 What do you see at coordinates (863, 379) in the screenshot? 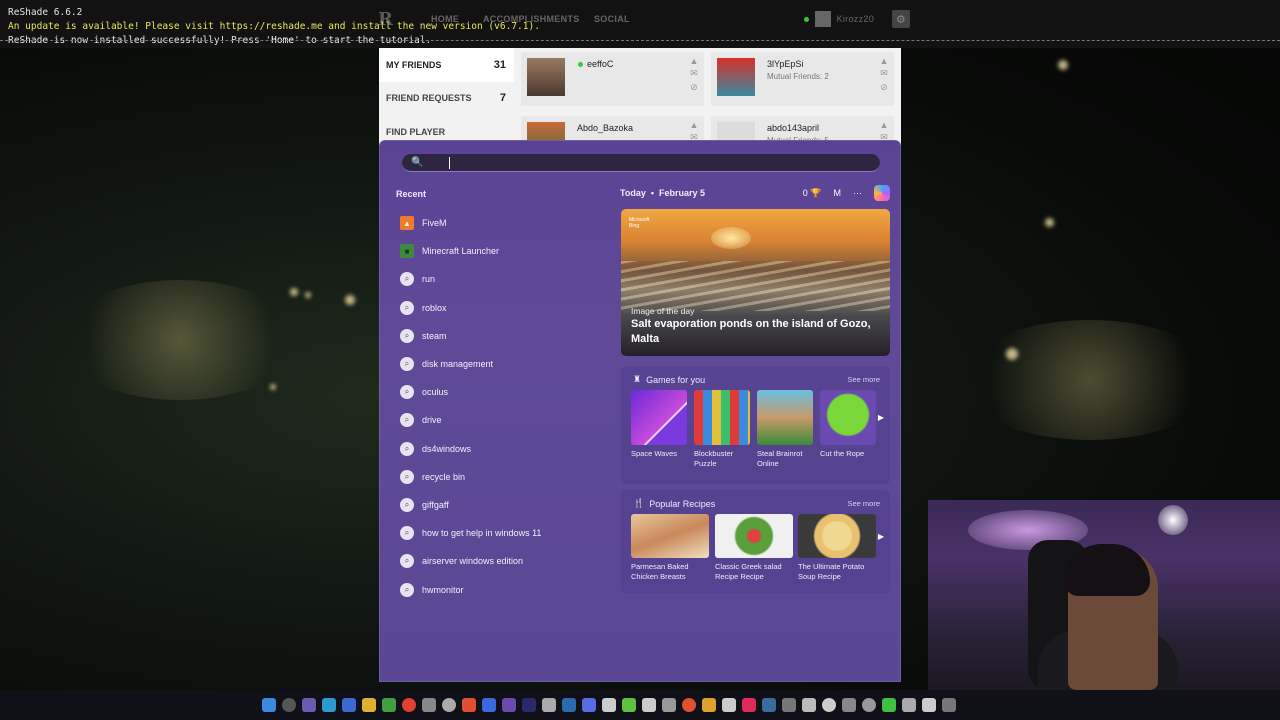
I see `games-see-more-link: See more` at bounding box center [863, 379].